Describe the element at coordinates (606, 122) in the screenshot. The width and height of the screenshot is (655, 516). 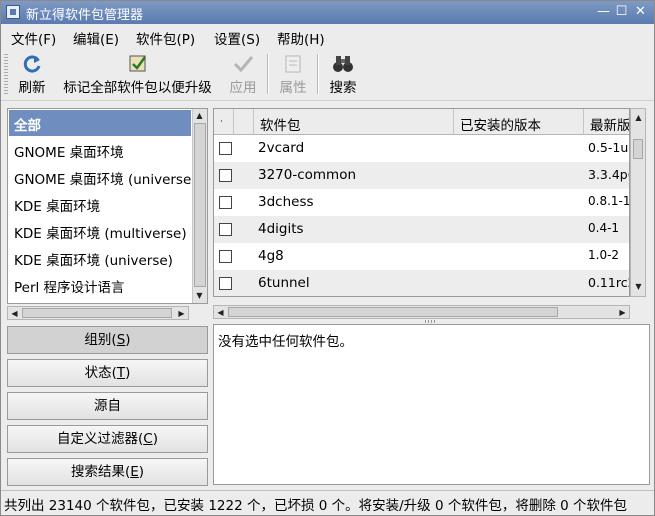
I see `column-header-latest: 最新版本` at that location.